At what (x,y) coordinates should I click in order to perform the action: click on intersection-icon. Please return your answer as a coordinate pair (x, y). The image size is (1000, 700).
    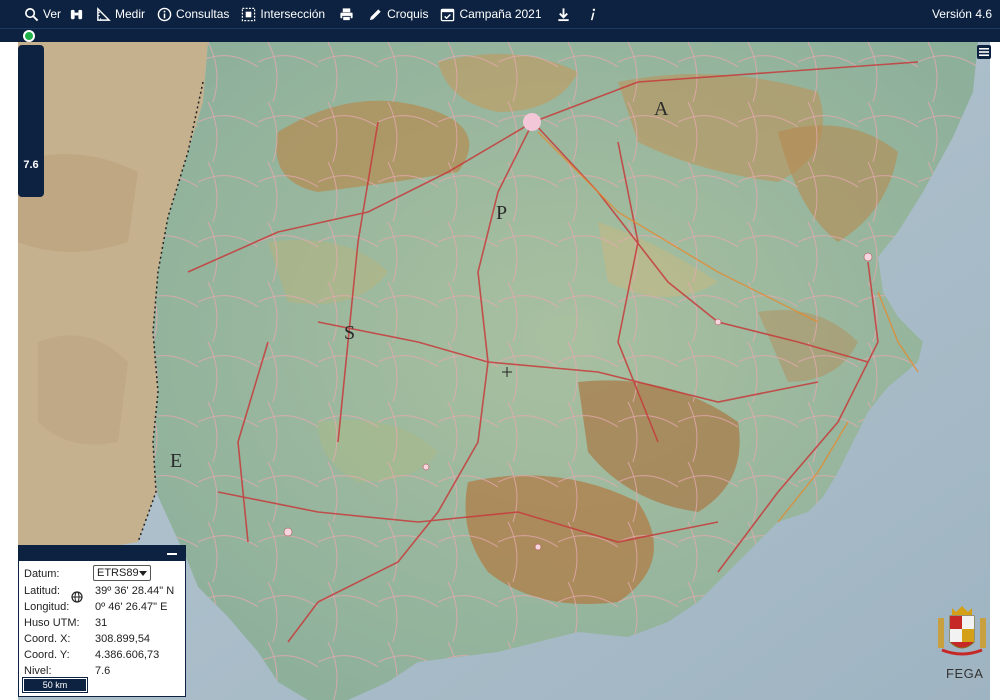
    Looking at the image, I should click on (249, 14).